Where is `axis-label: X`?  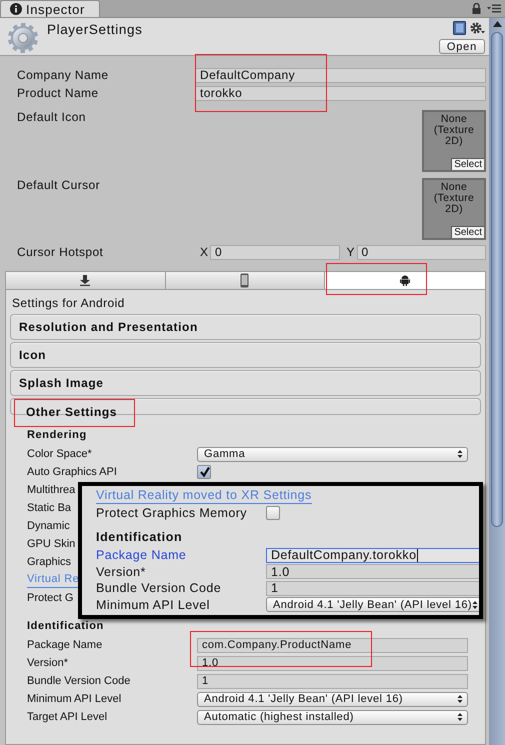
axis-label: X is located at coordinates (204, 252).